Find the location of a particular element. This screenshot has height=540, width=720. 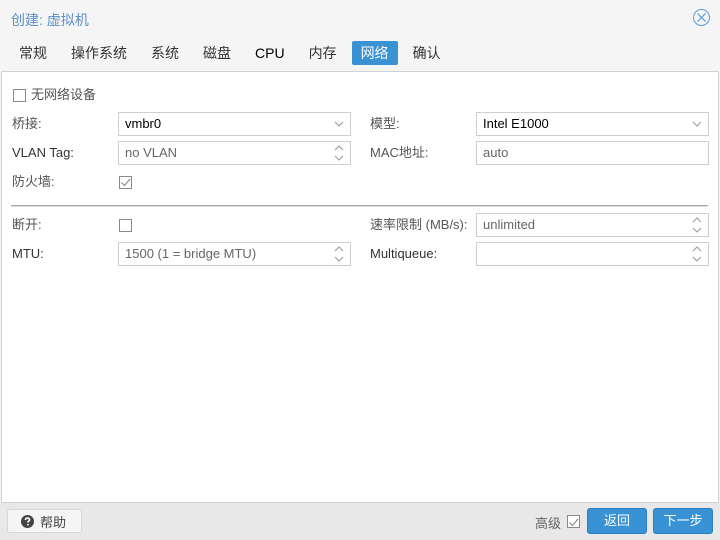

help-button: 帮助 is located at coordinates (44, 521).